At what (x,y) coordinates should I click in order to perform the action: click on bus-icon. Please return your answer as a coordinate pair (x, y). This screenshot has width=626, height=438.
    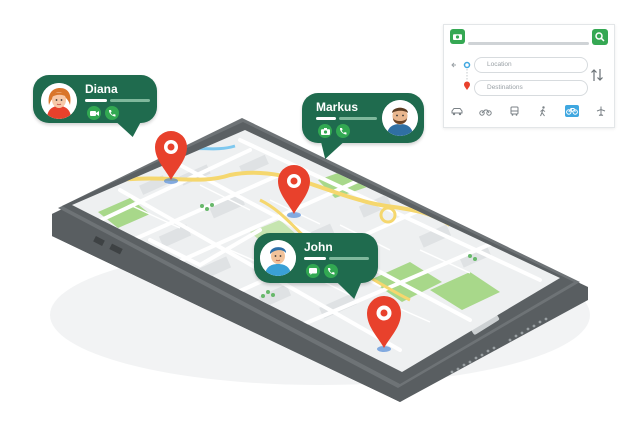
    Looking at the image, I should click on (514, 111).